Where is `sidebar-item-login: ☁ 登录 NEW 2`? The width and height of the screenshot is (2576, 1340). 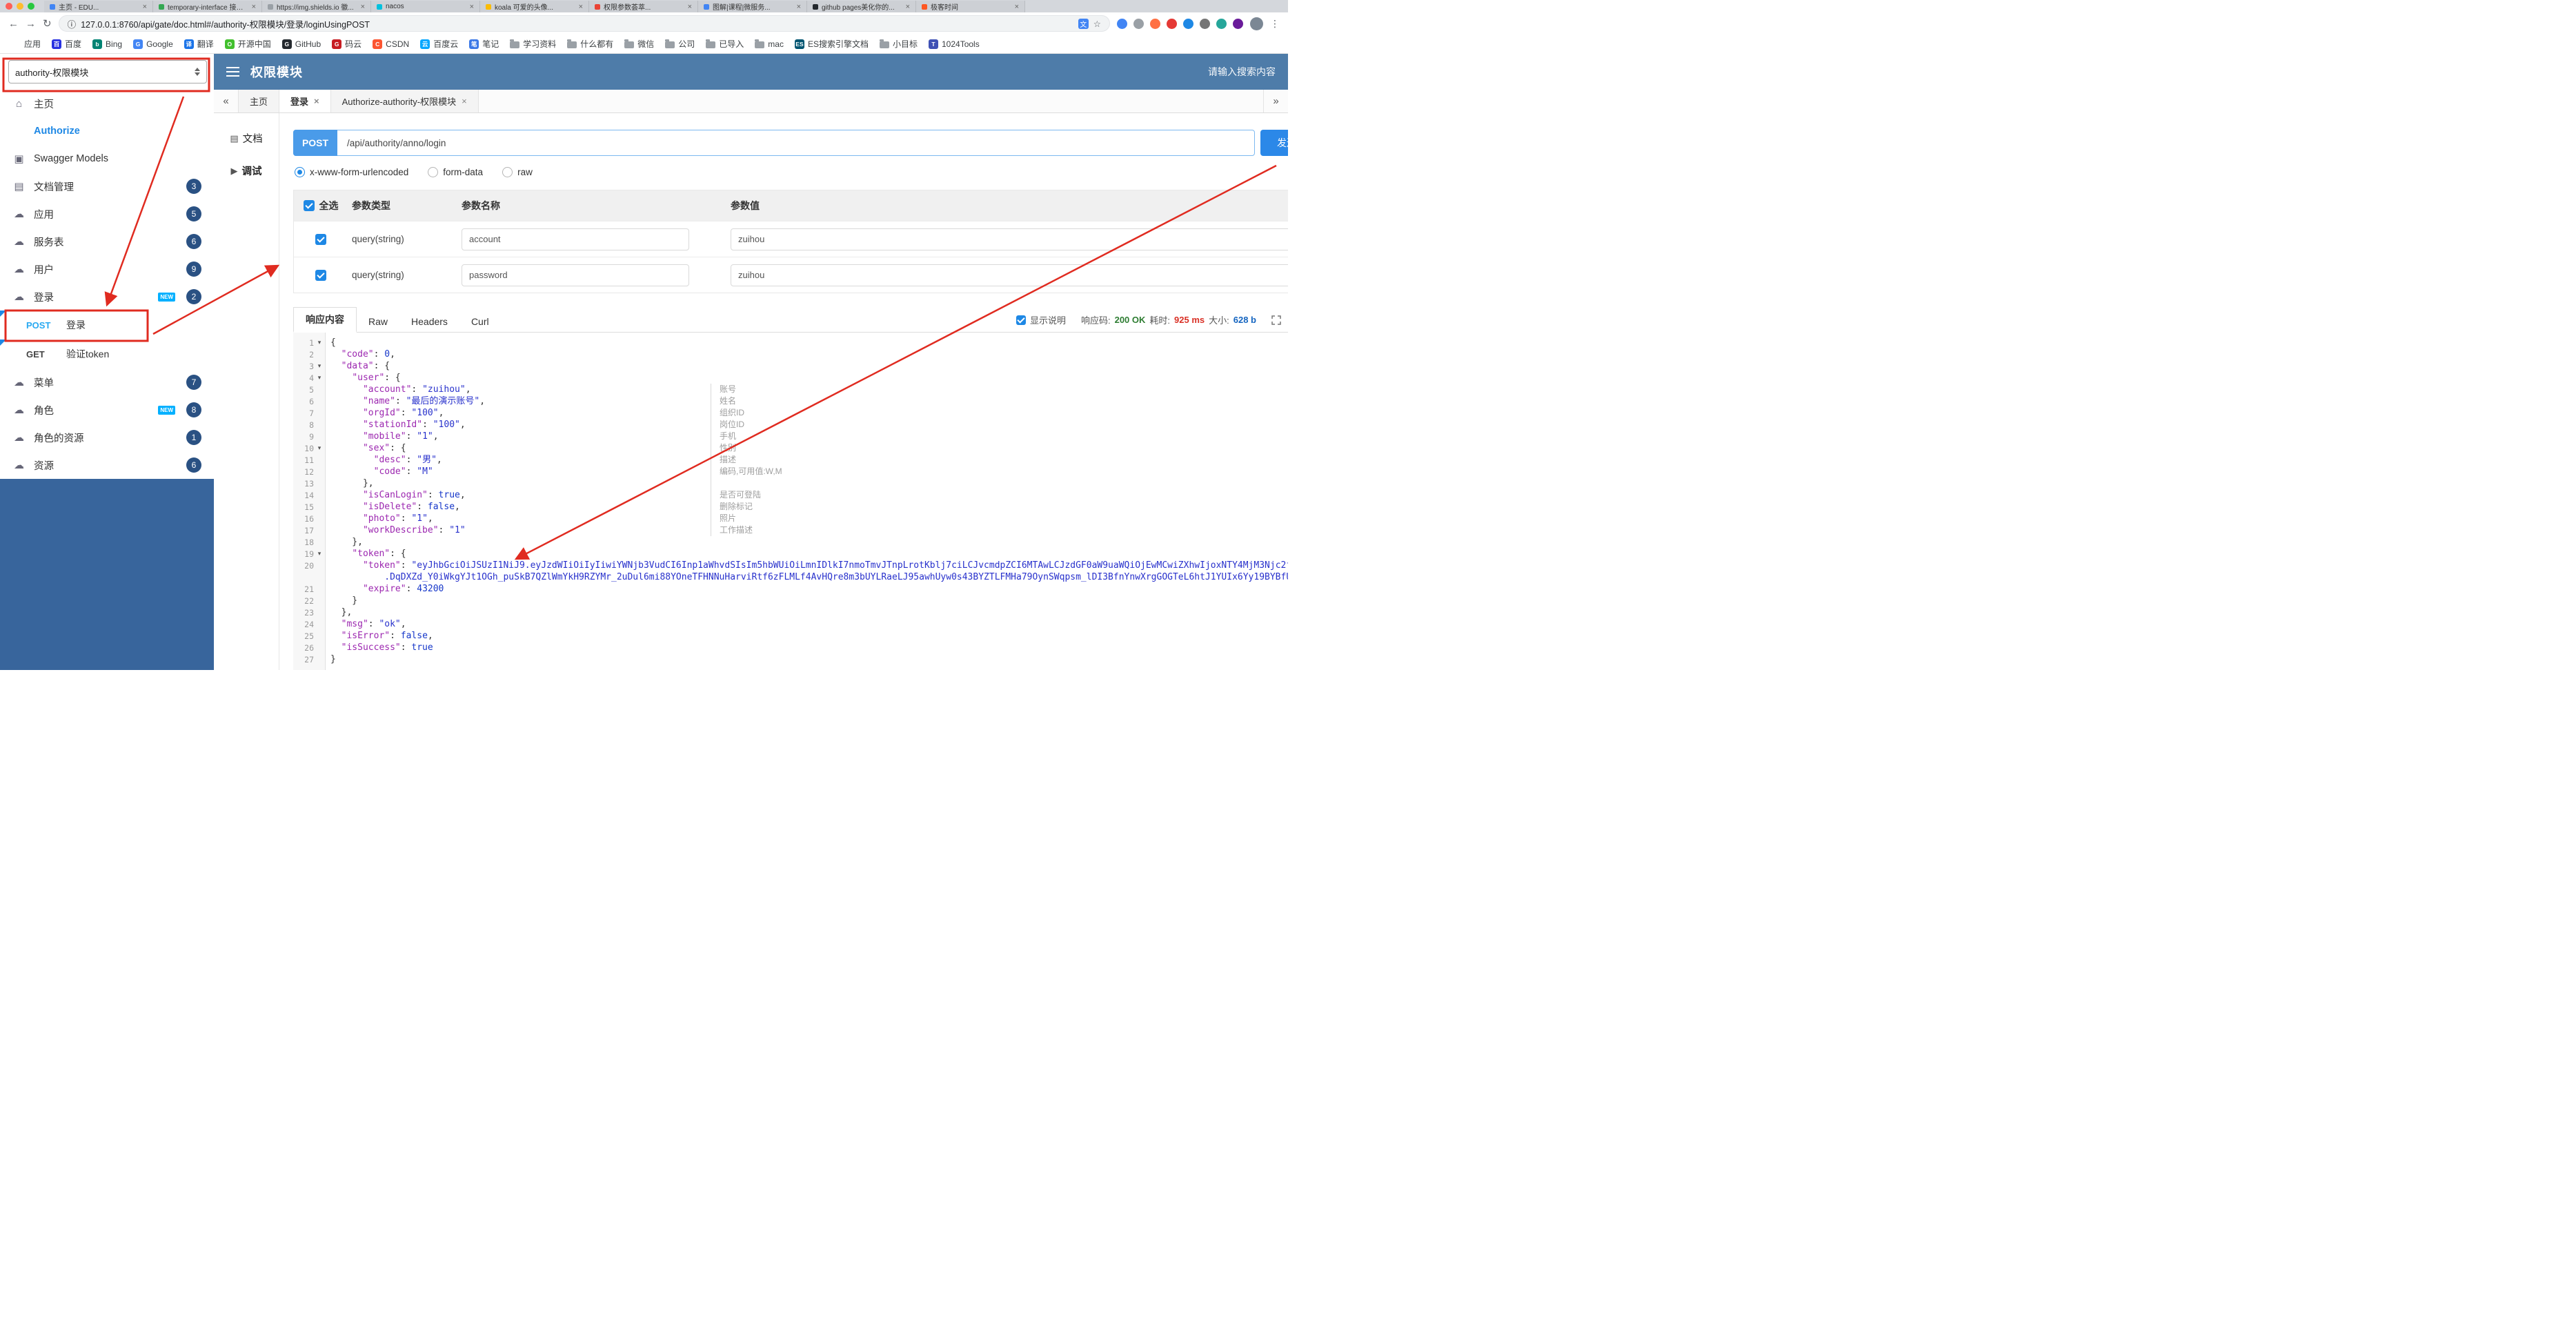 sidebar-item-login: ☁ 登录 NEW 2 is located at coordinates (107, 297).